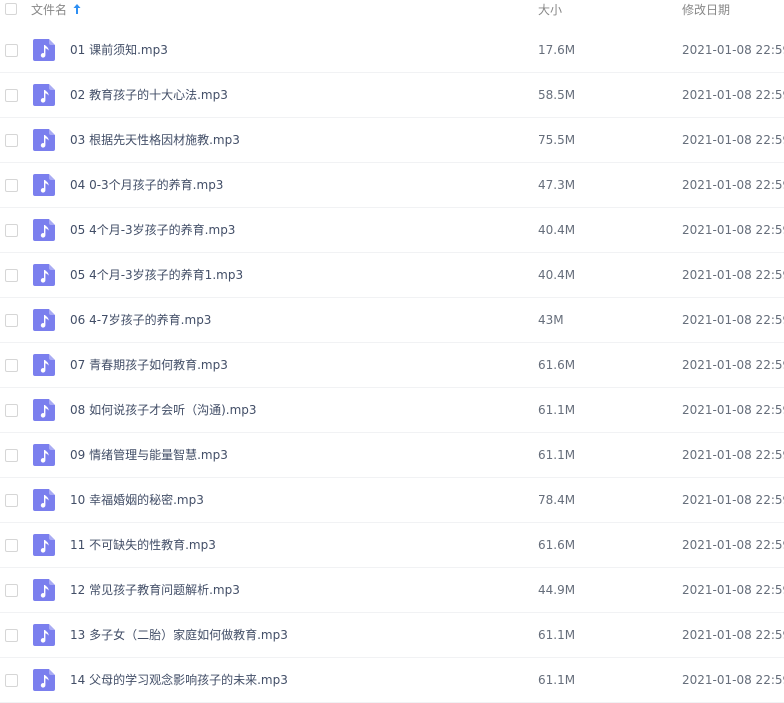 The height and width of the screenshot is (703, 784). What do you see at coordinates (557, 140) in the screenshot?
I see `file-size: 75.5M` at bounding box center [557, 140].